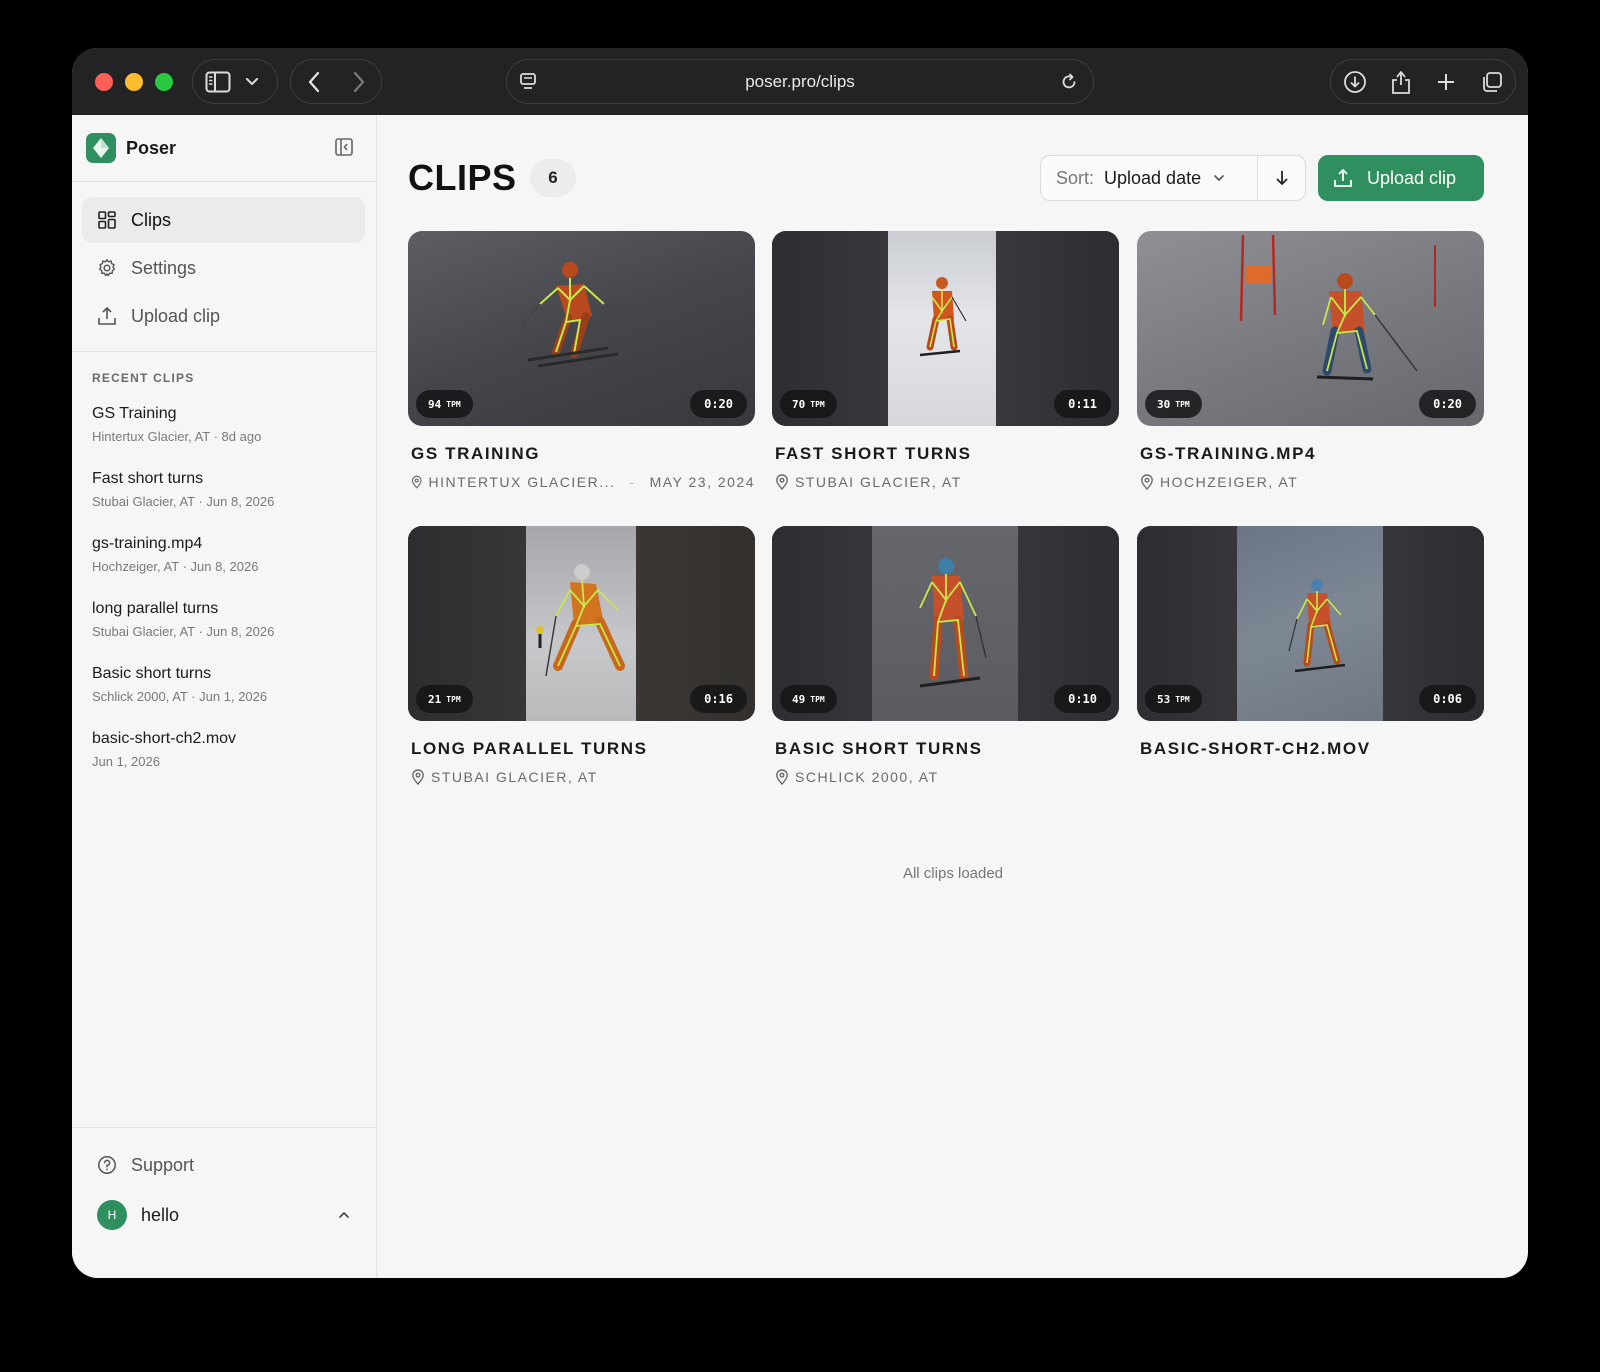 This screenshot has width=1600, height=1372. I want to click on sidebar-item-upload: Upload clip, so click(223, 316).